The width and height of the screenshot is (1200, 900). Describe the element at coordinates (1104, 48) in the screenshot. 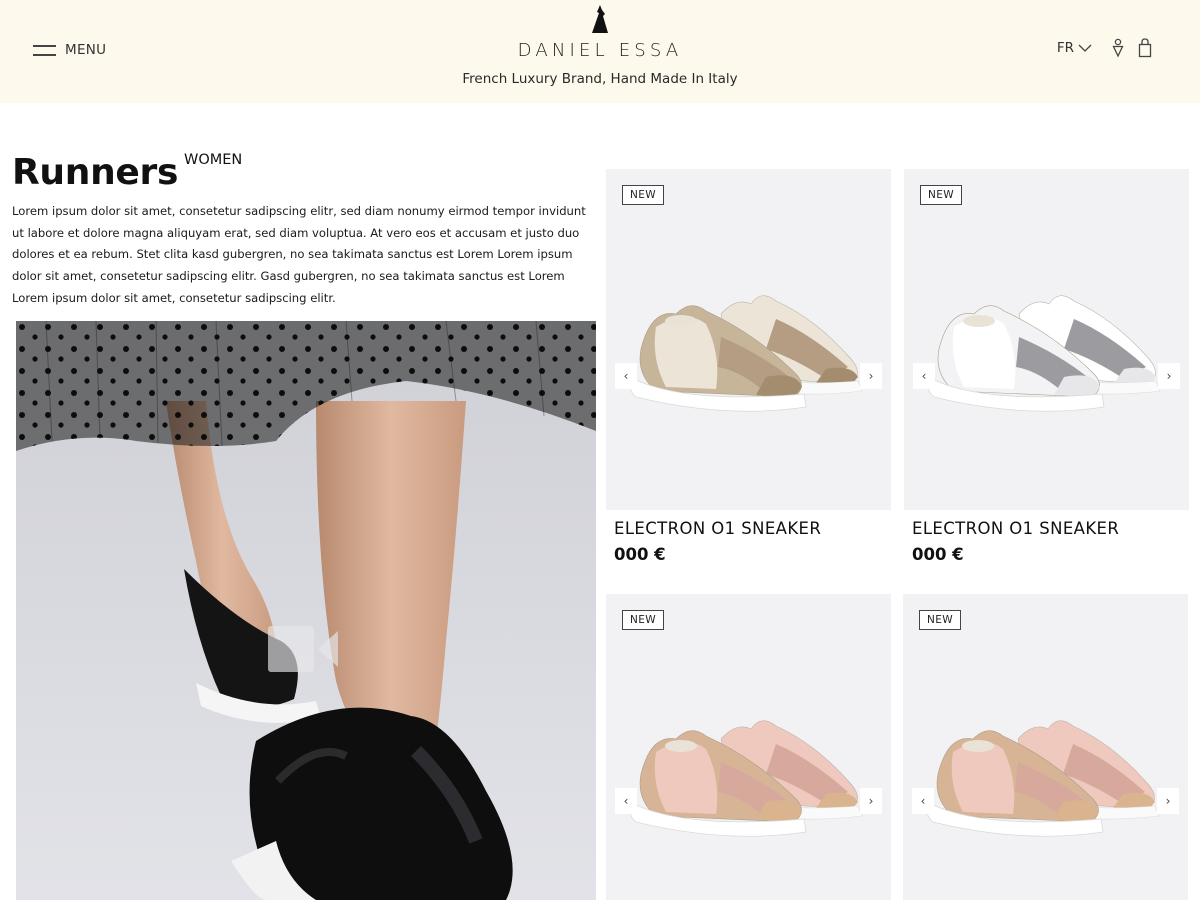

I see `header-actions: FR` at that location.